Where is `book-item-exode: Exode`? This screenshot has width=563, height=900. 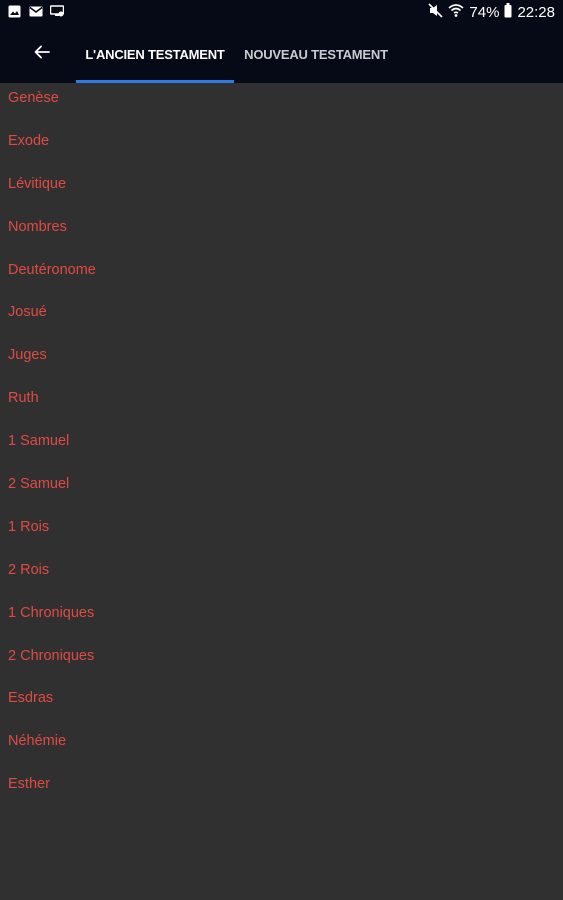
book-item-exode: Exode is located at coordinates (281, 147).